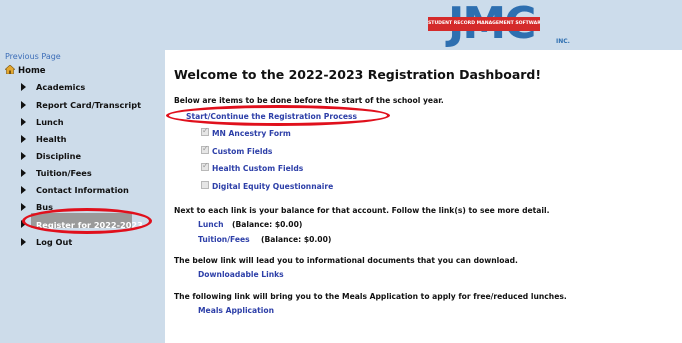  Describe the element at coordinates (33, 56) in the screenshot. I see `previous-page-link: Previous Page` at that location.